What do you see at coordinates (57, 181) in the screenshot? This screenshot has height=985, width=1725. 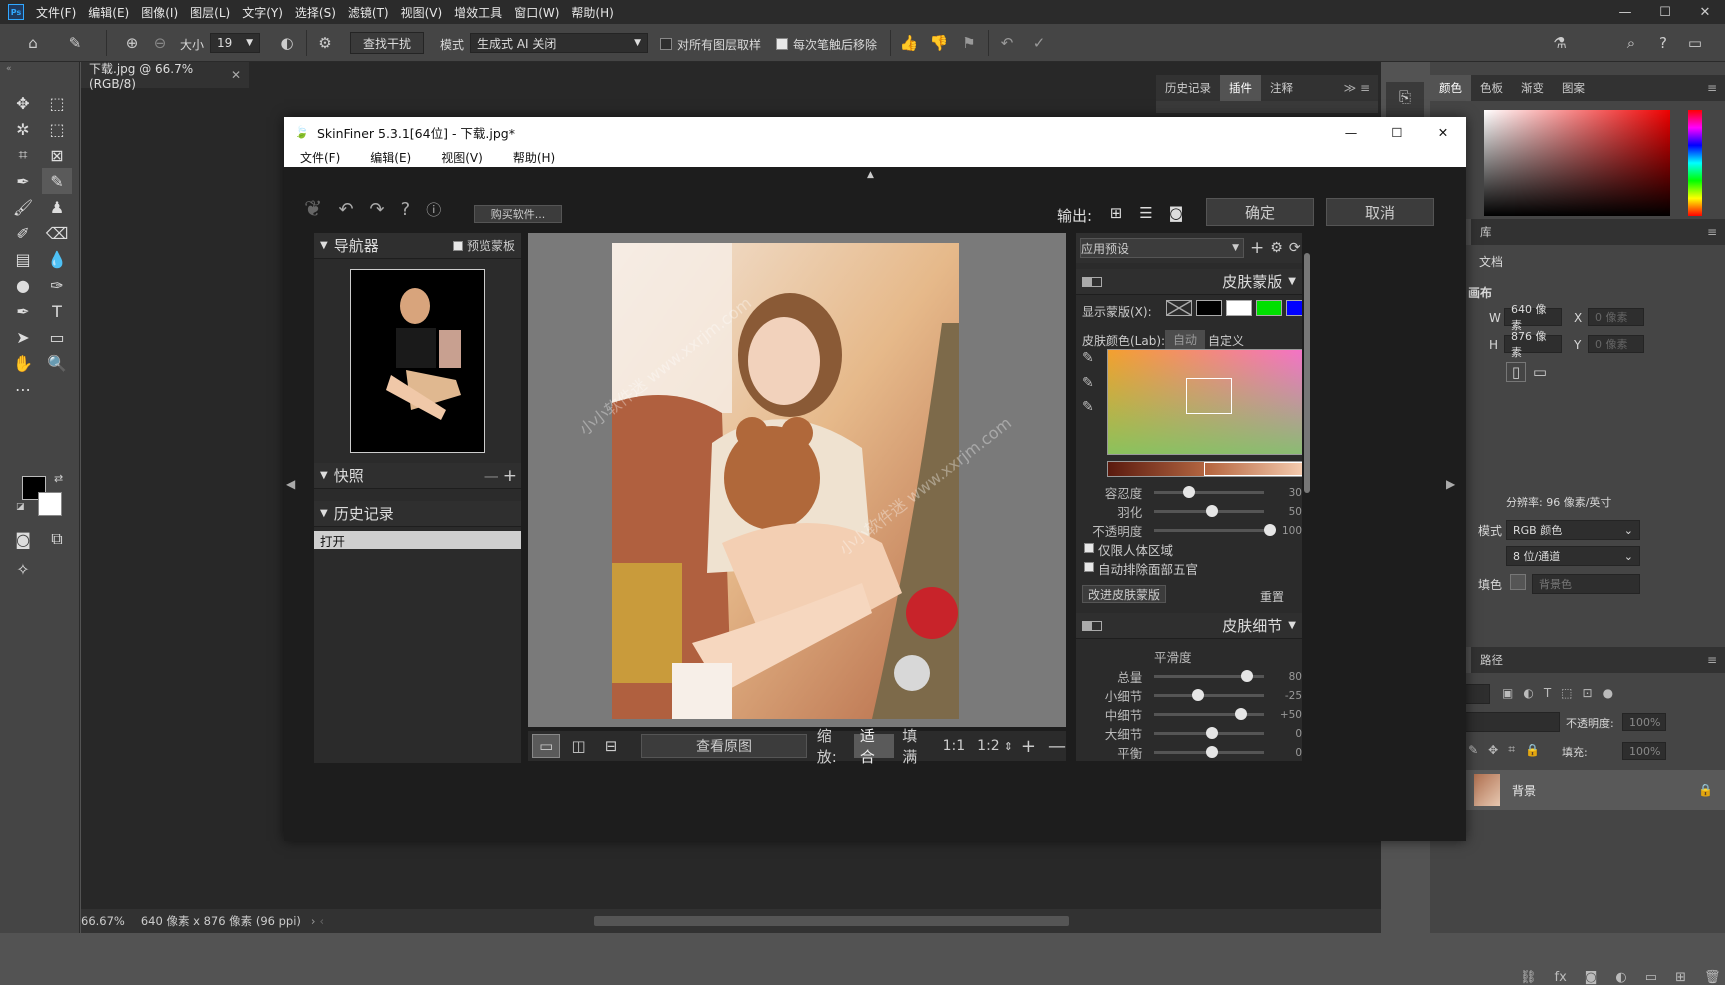 I see `remove-tool-icon: ✎` at bounding box center [57, 181].